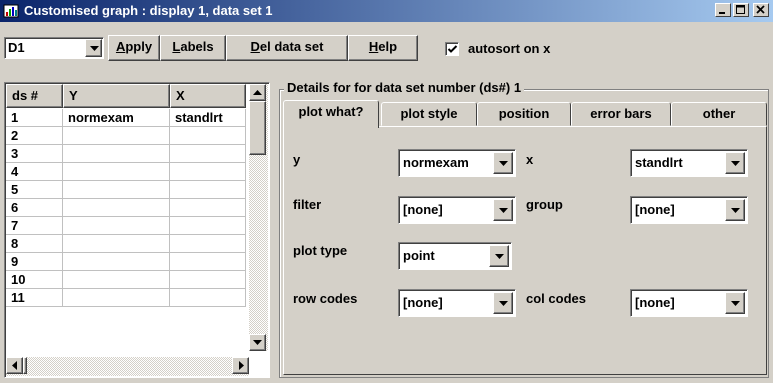 The height and width of the screenshot is (383, 773). Describe the element at coordinates (455, 256) in the screenshot. I see `plot-type-select: point` at that location.